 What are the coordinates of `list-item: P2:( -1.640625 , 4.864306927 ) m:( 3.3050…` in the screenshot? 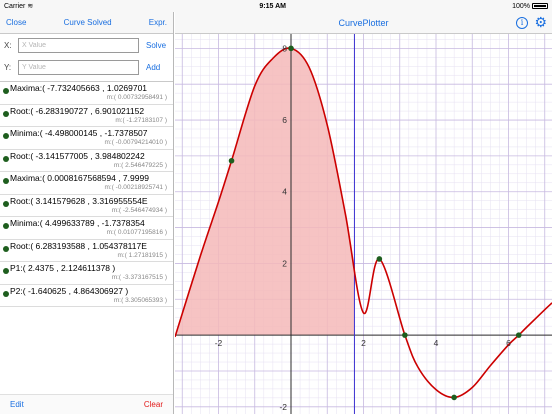 It's located at (86, 296).